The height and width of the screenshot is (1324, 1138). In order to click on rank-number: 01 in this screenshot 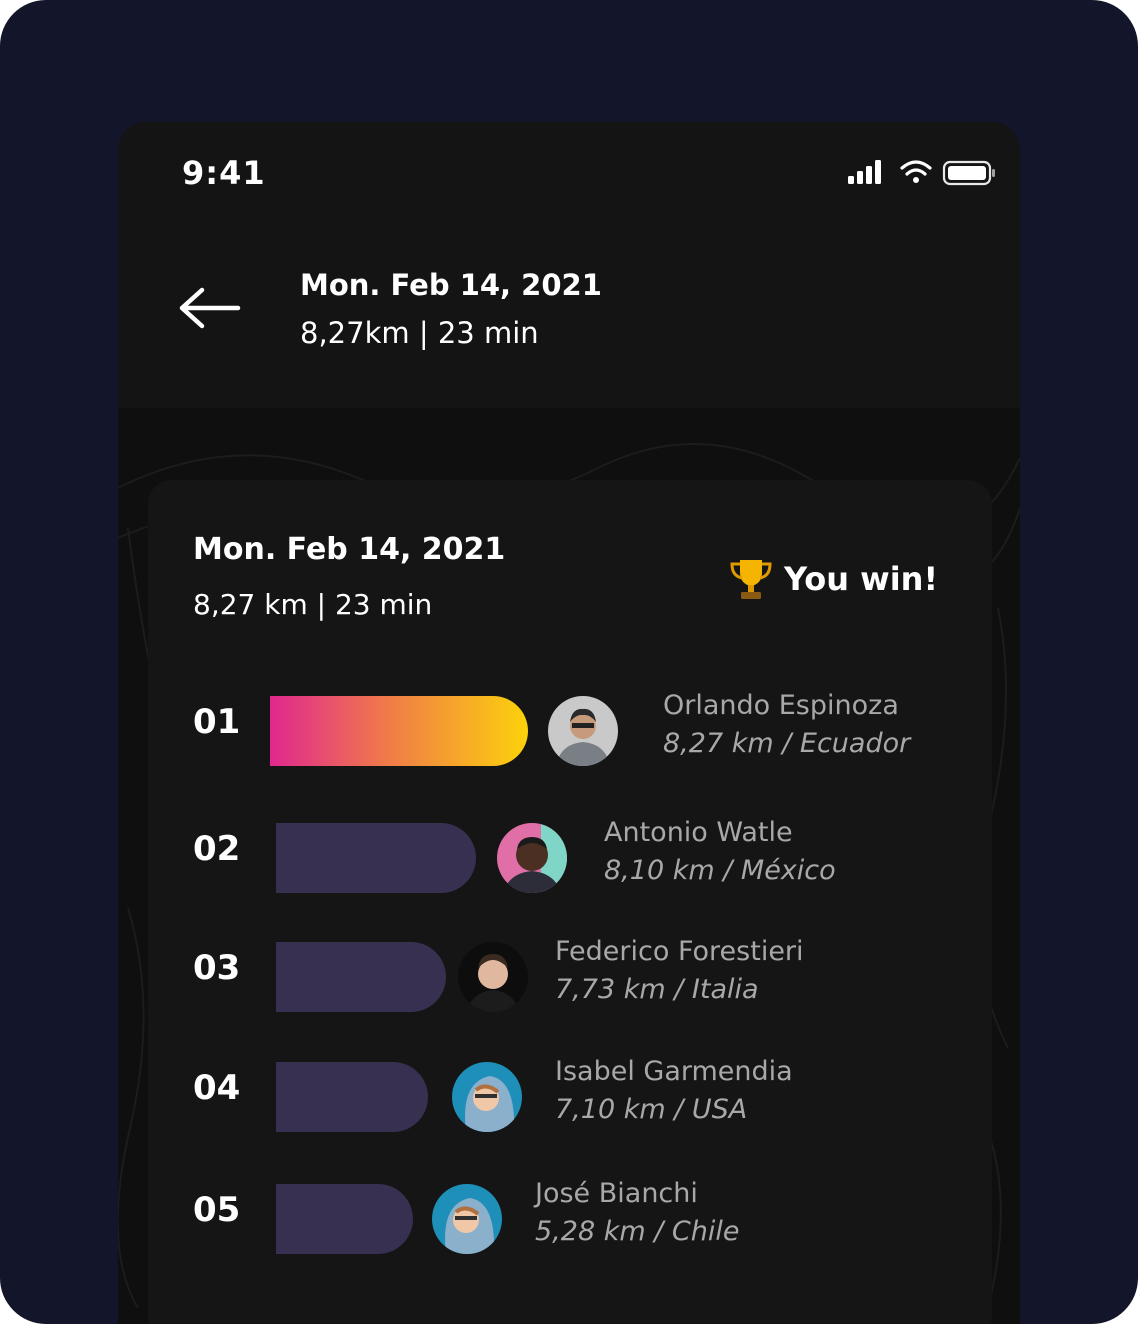, I will do `click(217, 722)`.